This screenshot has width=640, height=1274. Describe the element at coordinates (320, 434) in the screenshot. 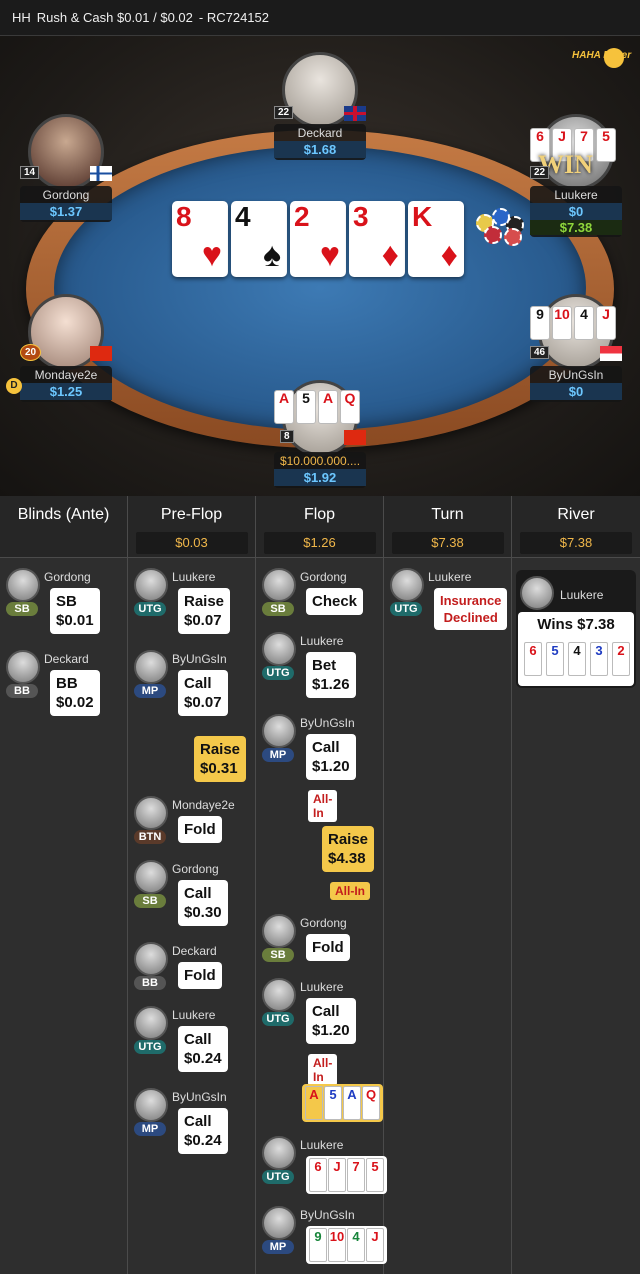

I see `seat-hero: A 5 A Q 8 $10.000.000.... $1.92` at that location.